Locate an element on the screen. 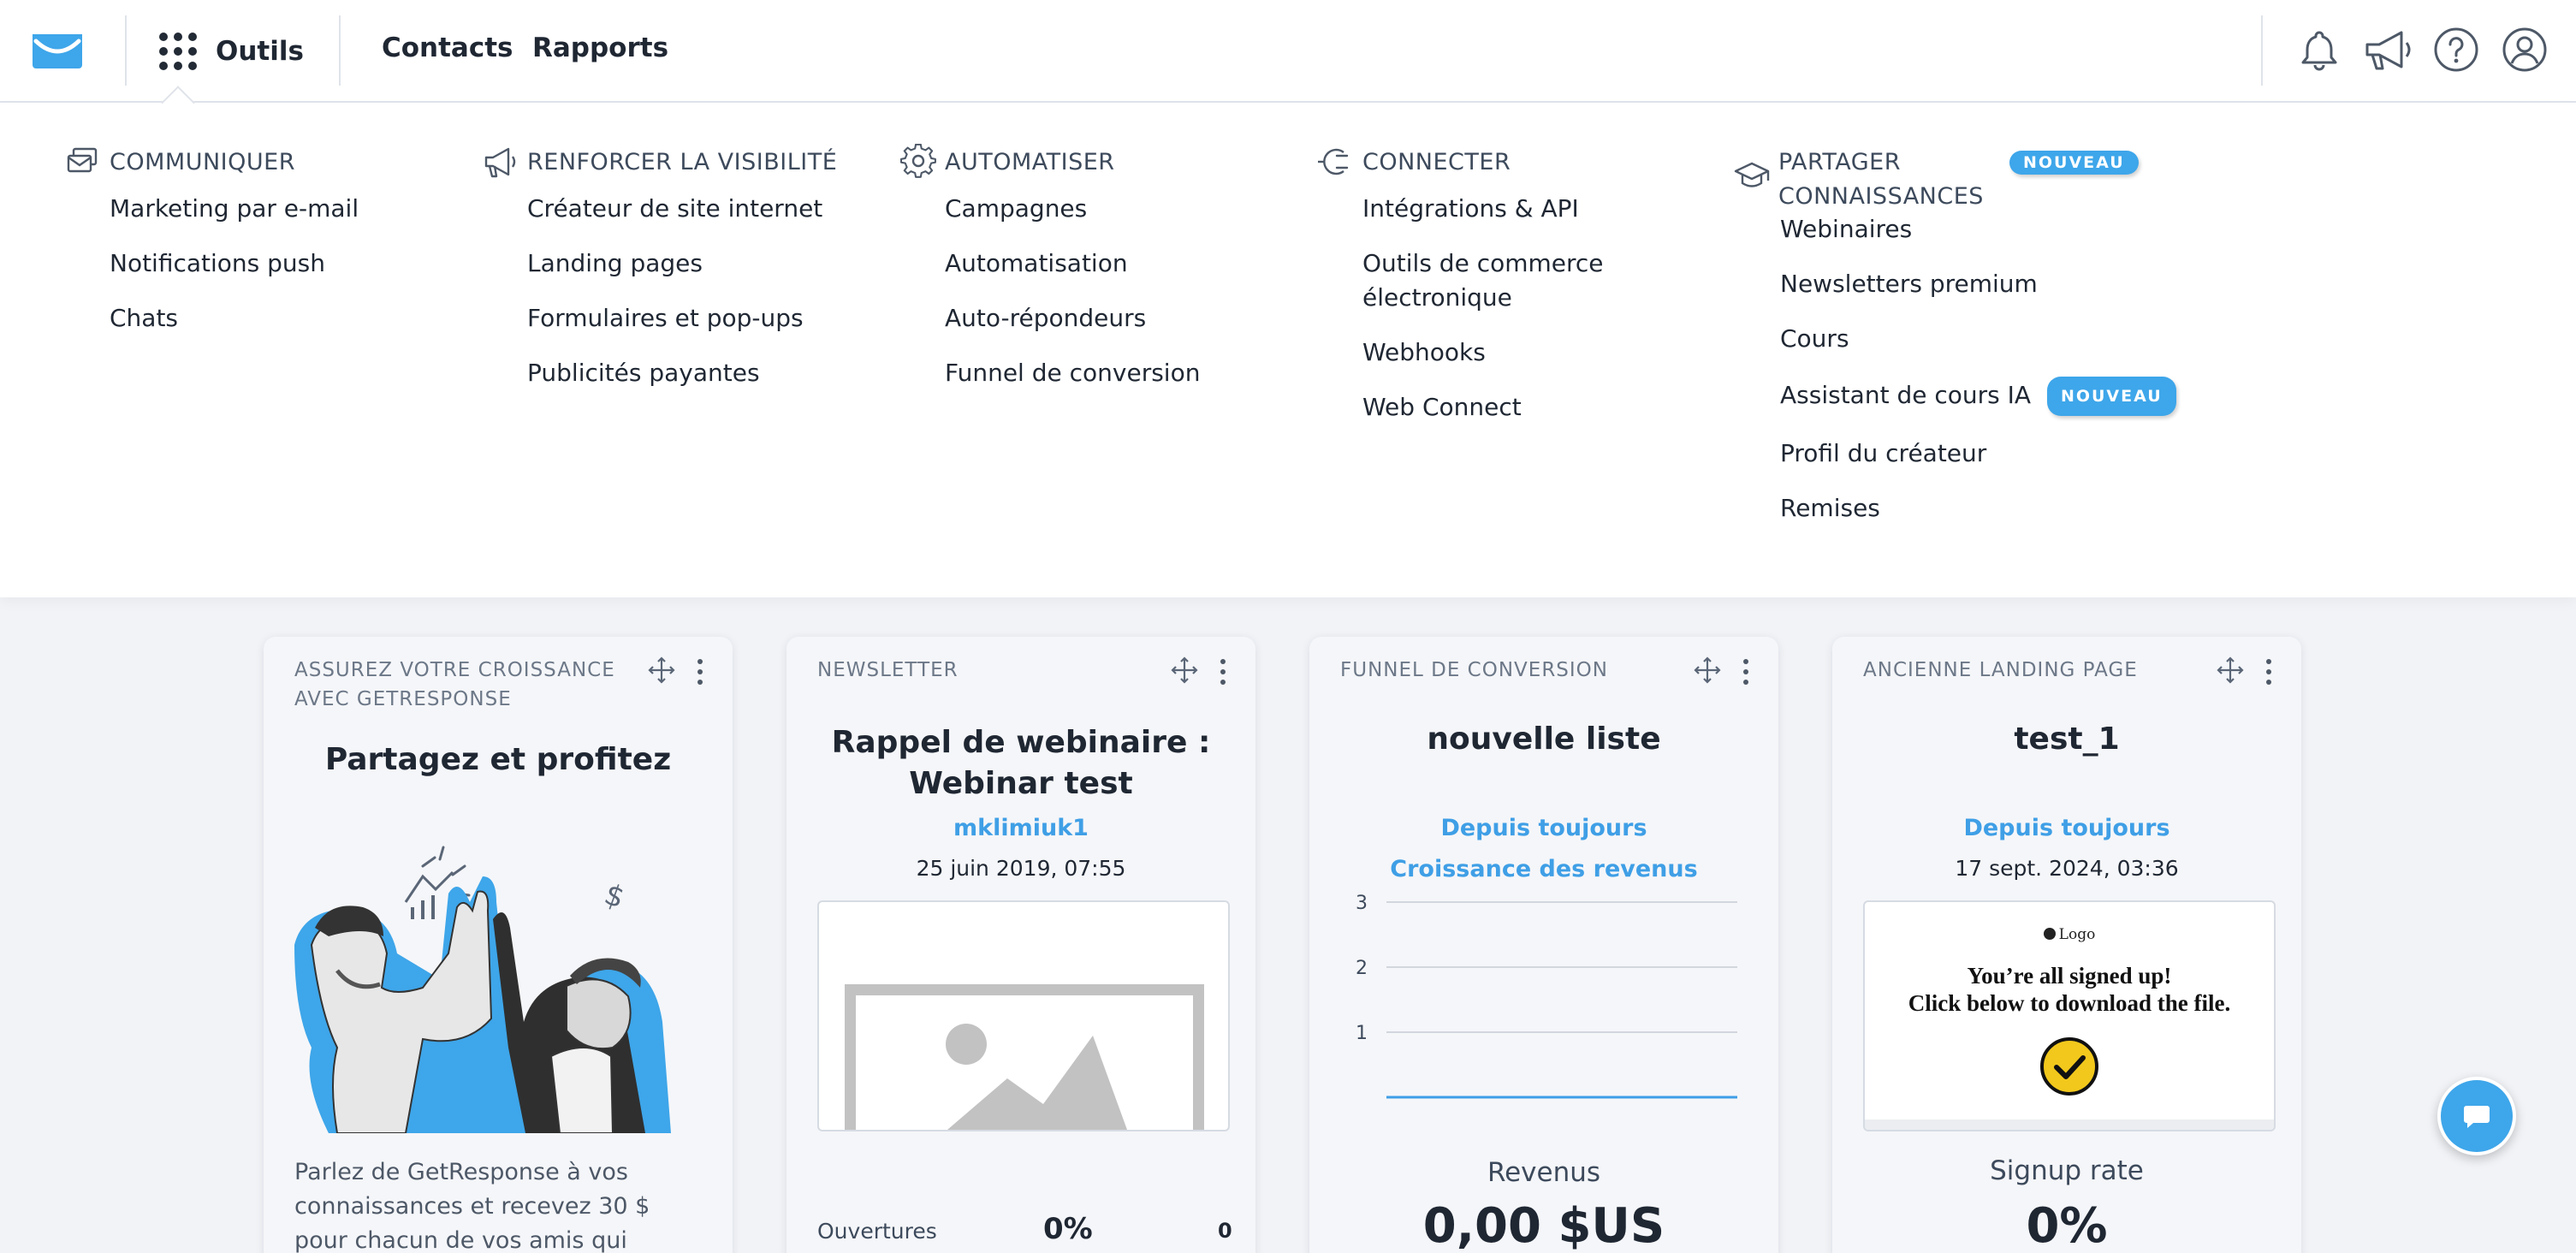 Image resolution: width=2576 pixels, height=1253 pixels. chat-support-button is located at coordinates (2476, 1116).